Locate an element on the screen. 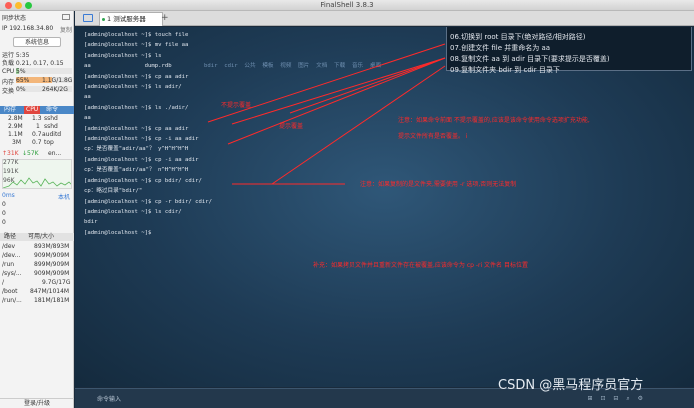 This screenshot has width=694, height=408. swap-percent: 0% is located at coordinates (21, 89).